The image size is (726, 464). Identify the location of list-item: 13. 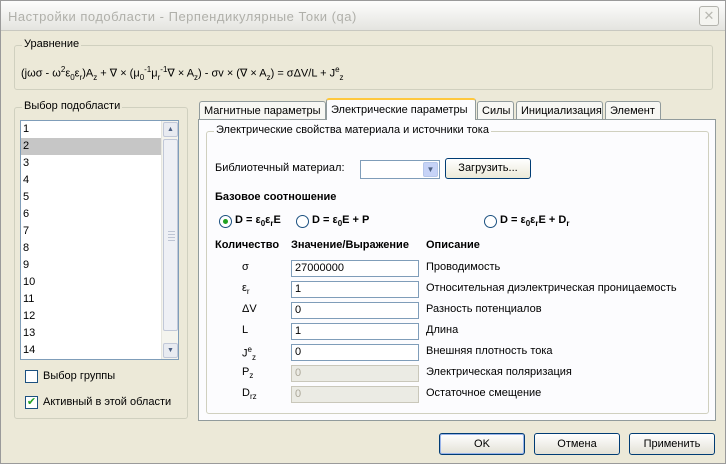
(91, 333).